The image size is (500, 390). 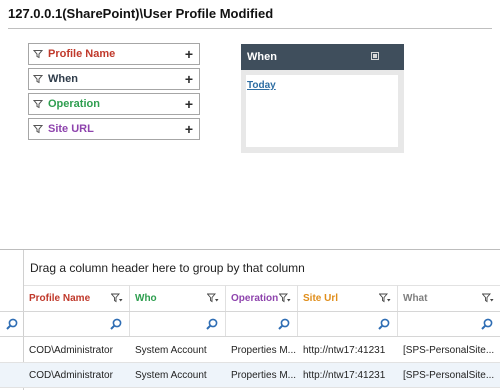 What do you see at coordinates (322, 57) in the screenshot?
I see `when-panel-header: When` at bounding box center [322, 57].